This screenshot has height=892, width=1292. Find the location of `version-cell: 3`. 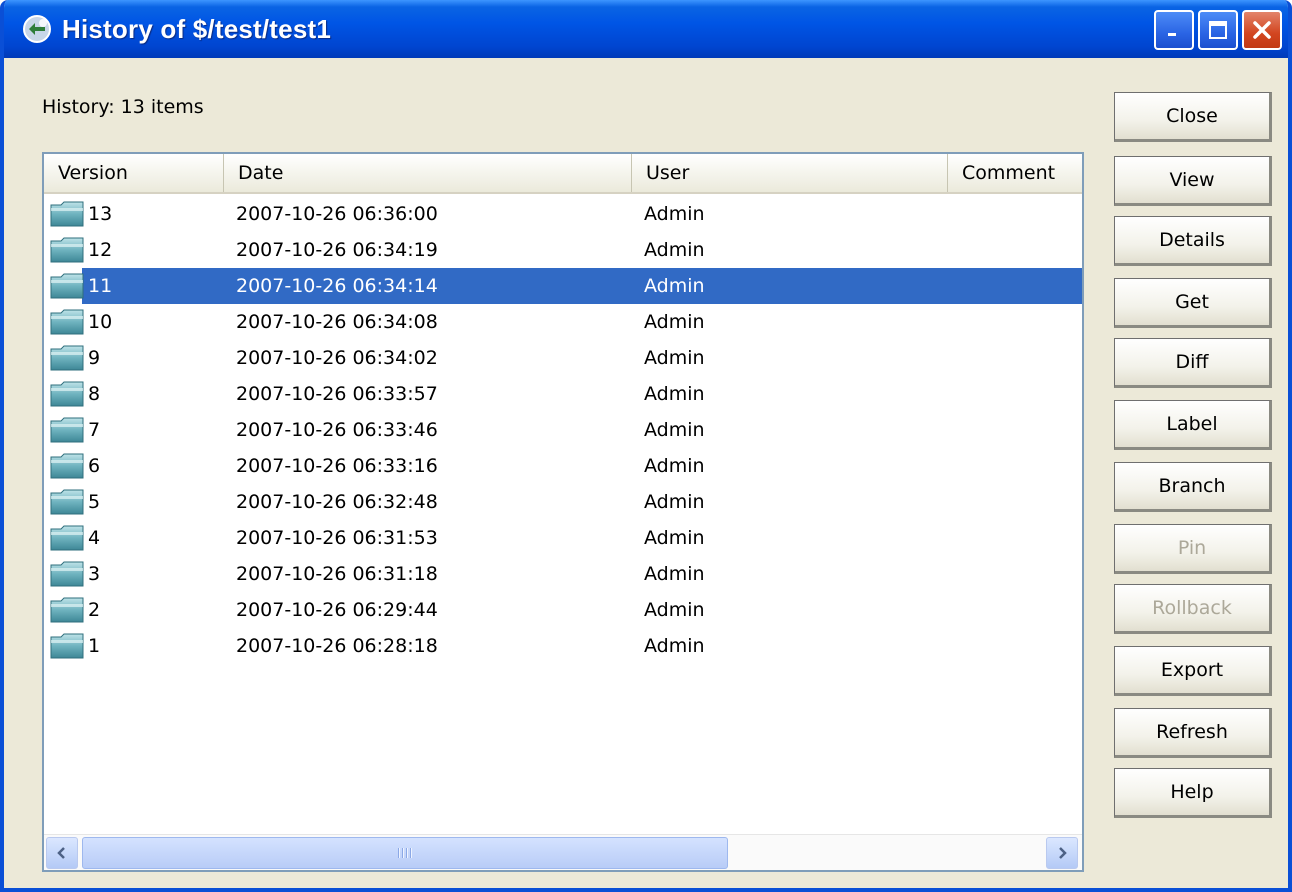

version-cell: 3 is located at coordinates (94, 574).